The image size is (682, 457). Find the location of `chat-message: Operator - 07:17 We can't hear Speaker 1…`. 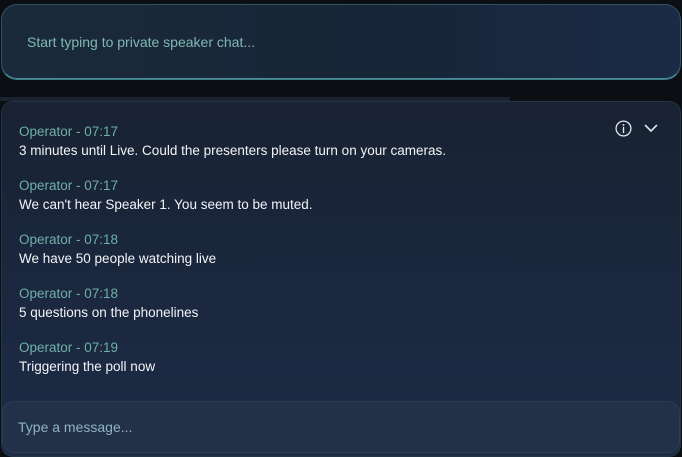

chat-message: Operator - 07:17 We can't hear Speaker 1… is located at coordinates (319, 196).